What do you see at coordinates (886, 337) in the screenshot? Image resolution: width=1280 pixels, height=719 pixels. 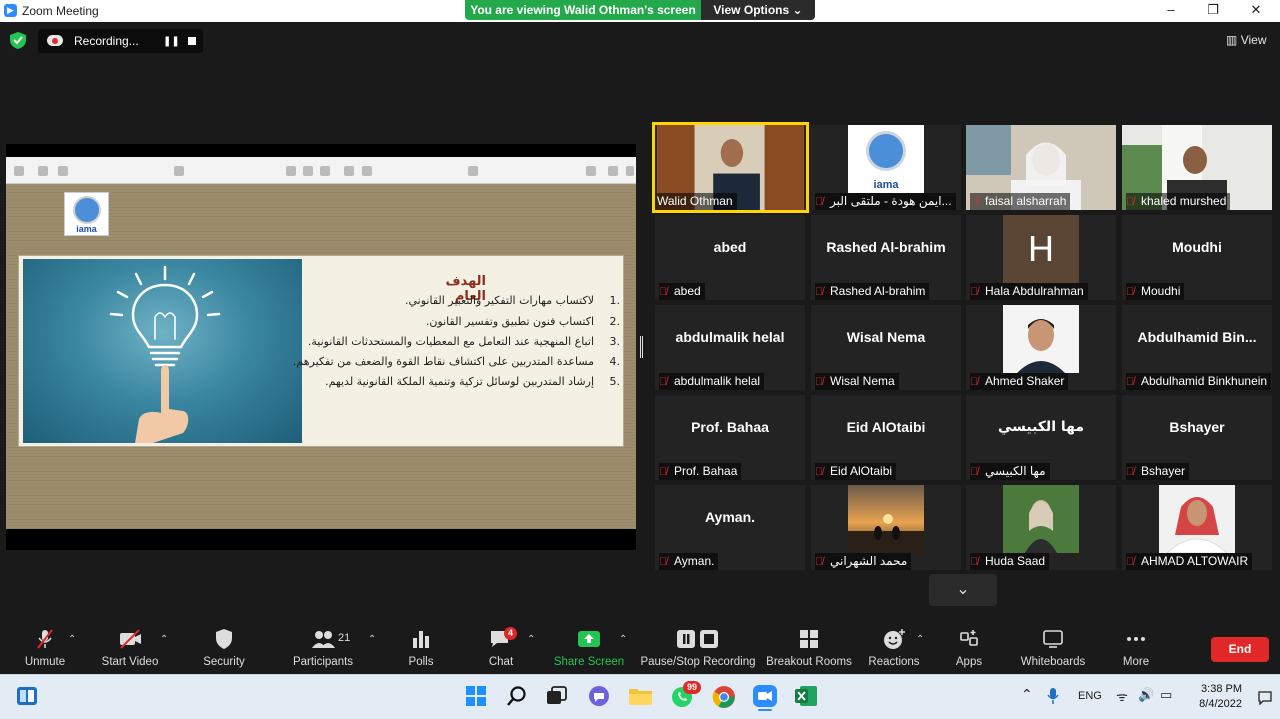 I see `participant-display-name: Wisal Nema` at bounding box center [886, 337].